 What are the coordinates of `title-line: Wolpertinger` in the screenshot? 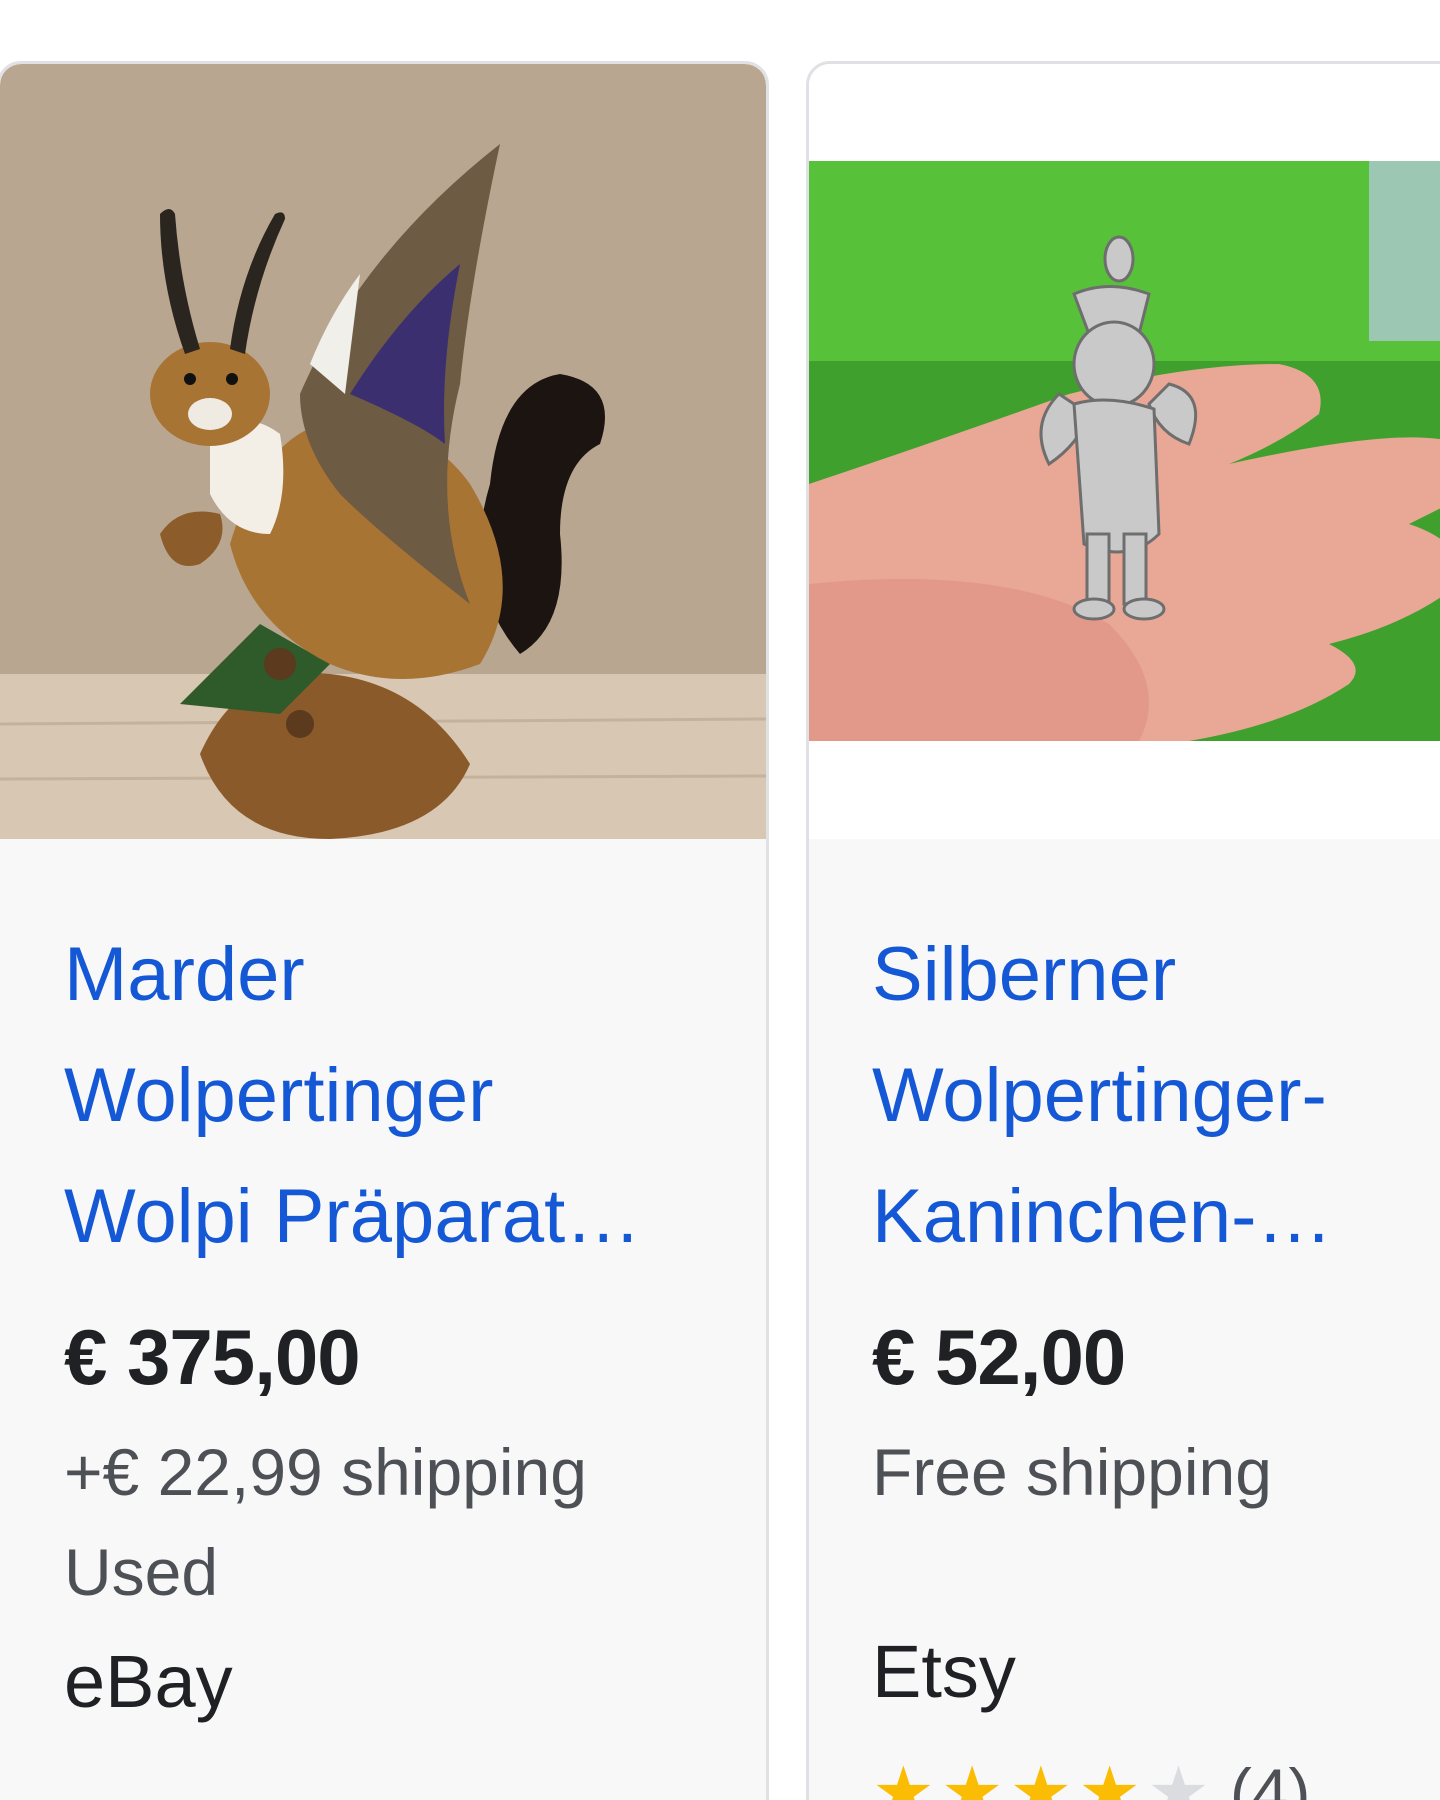 It's located at (384, 1095).